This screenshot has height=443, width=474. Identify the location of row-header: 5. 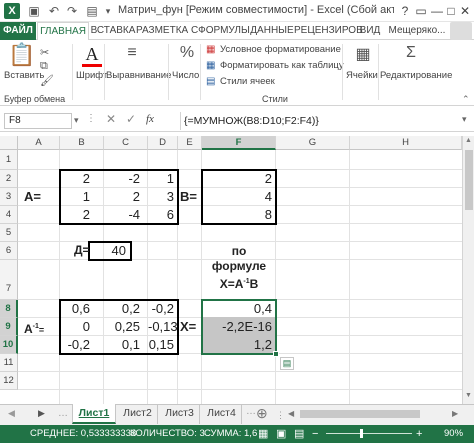
(9, 233).